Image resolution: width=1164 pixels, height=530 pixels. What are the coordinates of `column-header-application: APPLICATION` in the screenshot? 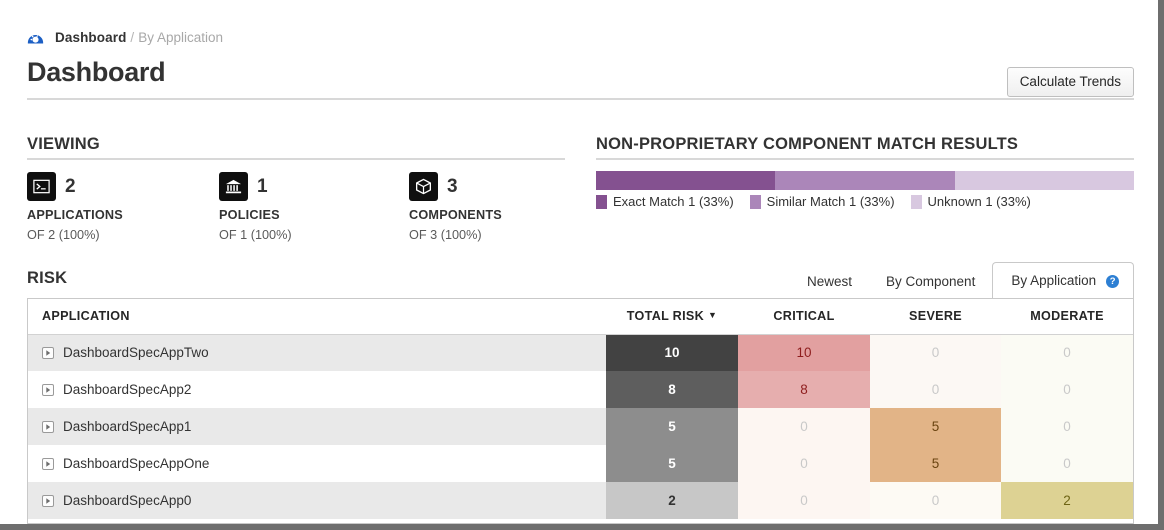 It's located at (317, 317).